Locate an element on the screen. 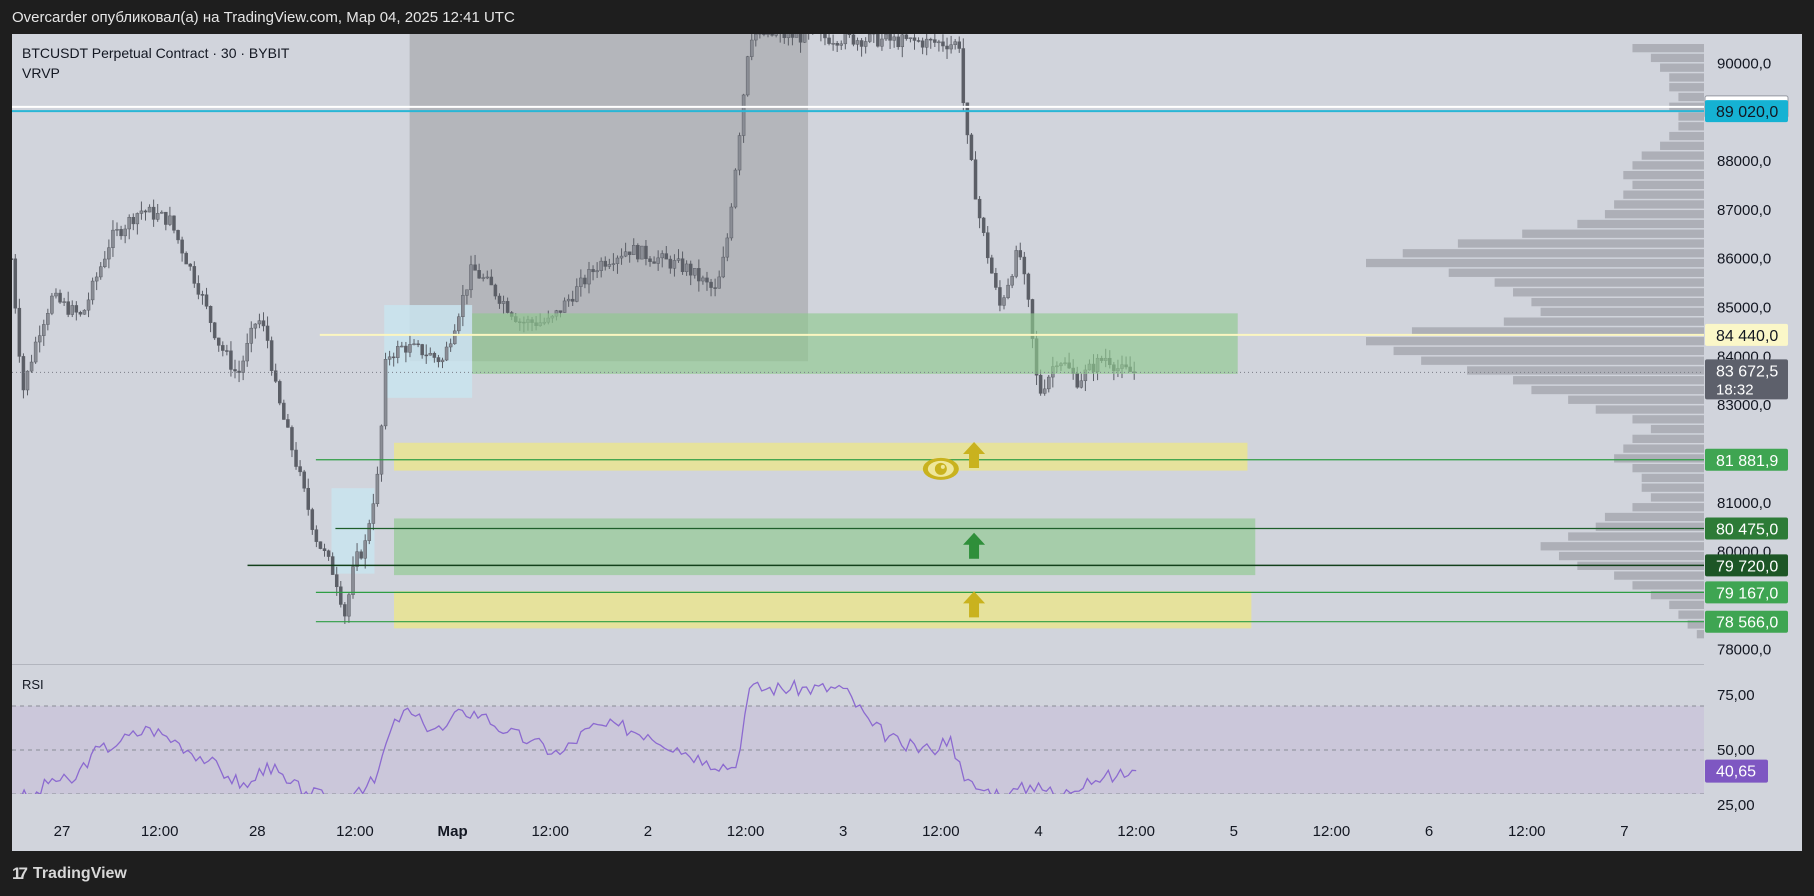 This screenshot has width=1814, height=896. rsi-tick-label: 25,00 is located at coordinates (1736, 805).